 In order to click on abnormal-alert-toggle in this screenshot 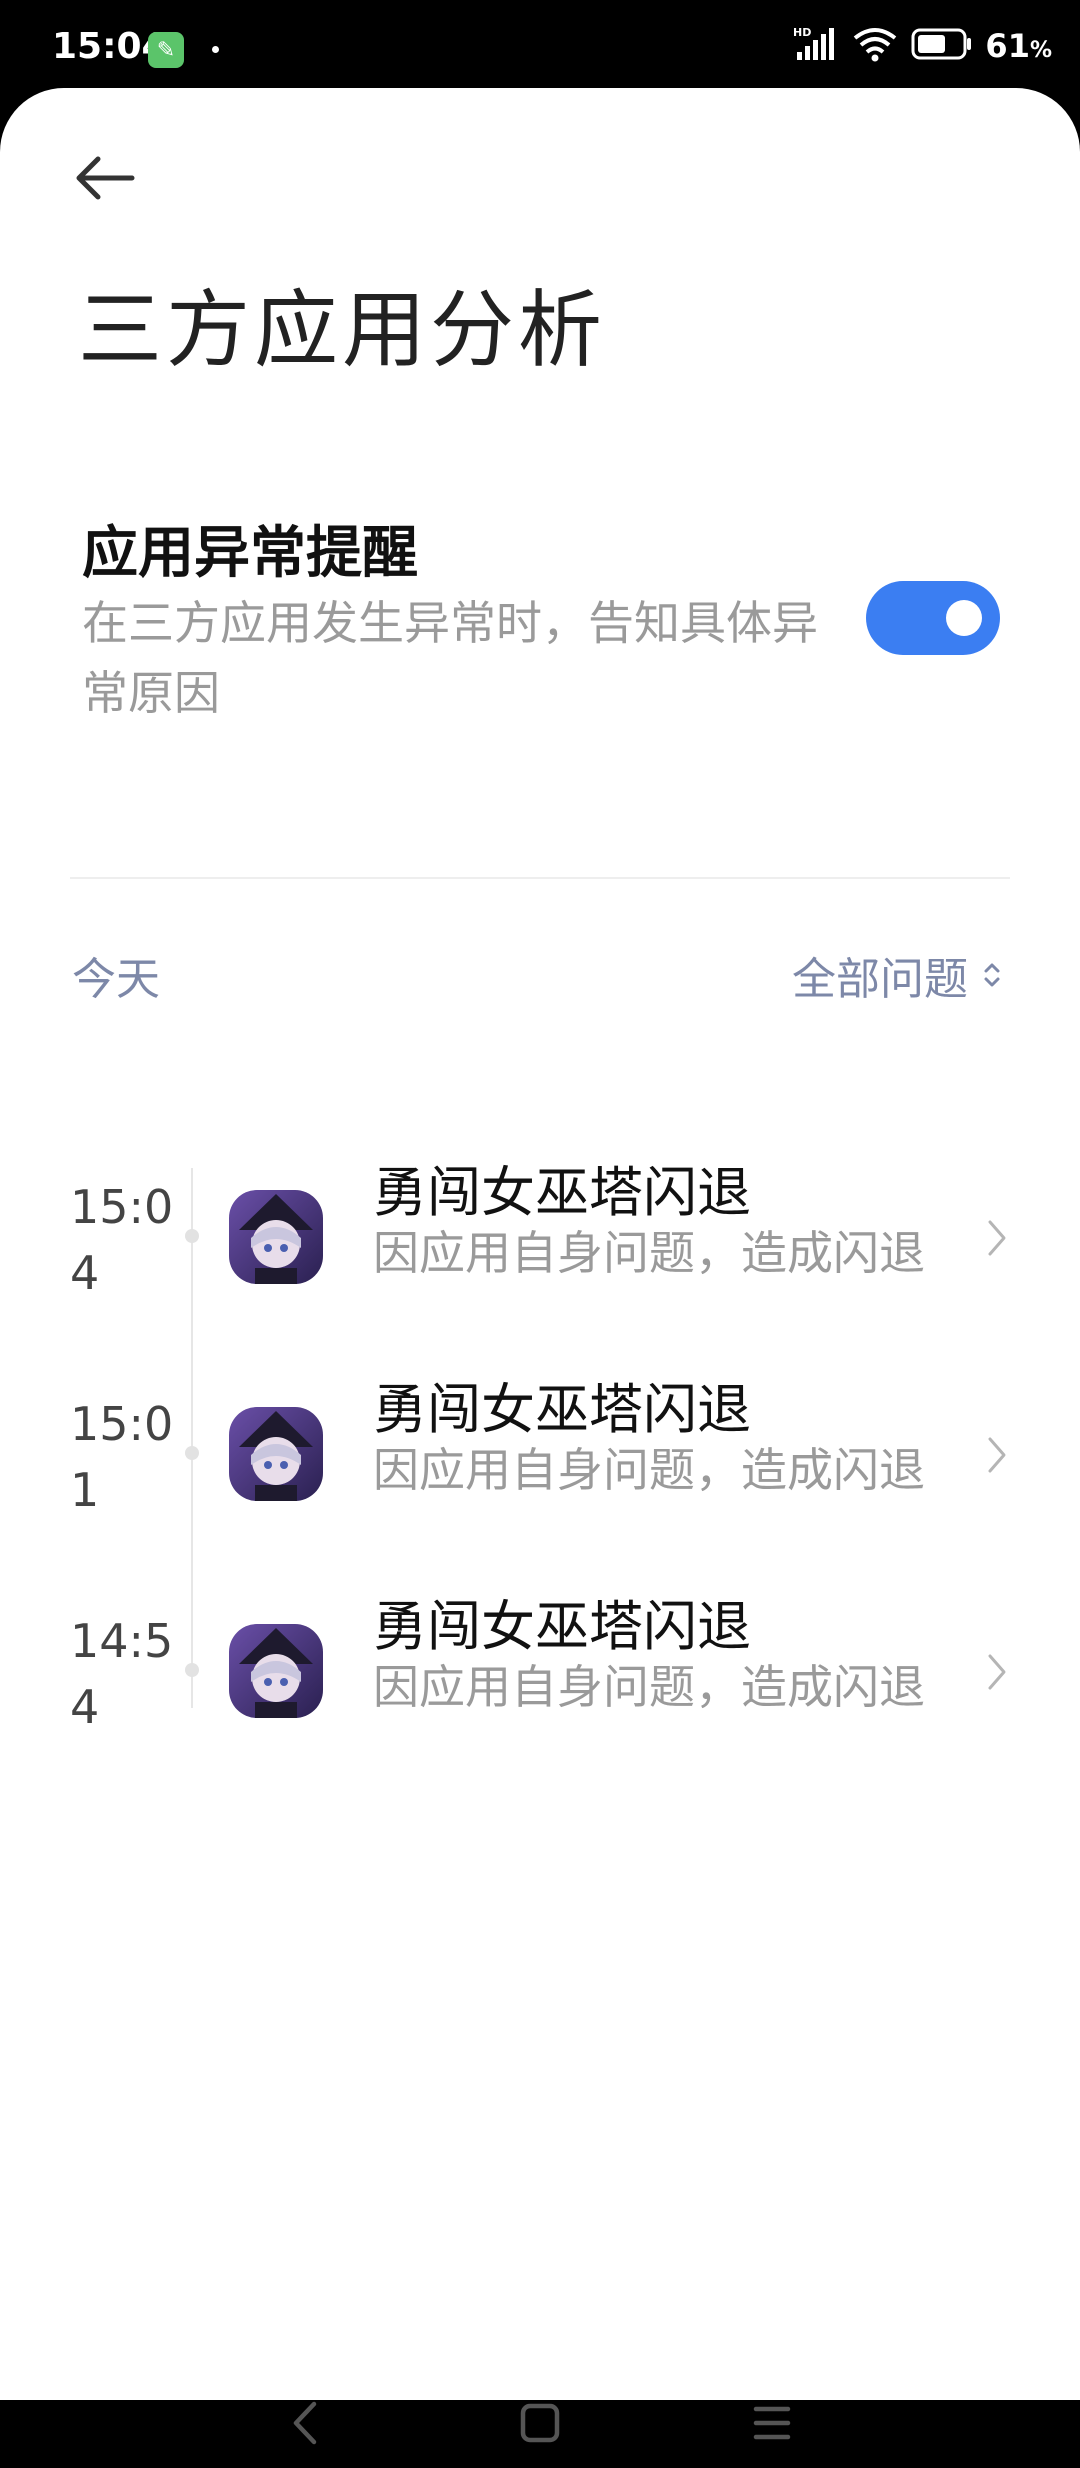, I will do `click(933, 618)`.